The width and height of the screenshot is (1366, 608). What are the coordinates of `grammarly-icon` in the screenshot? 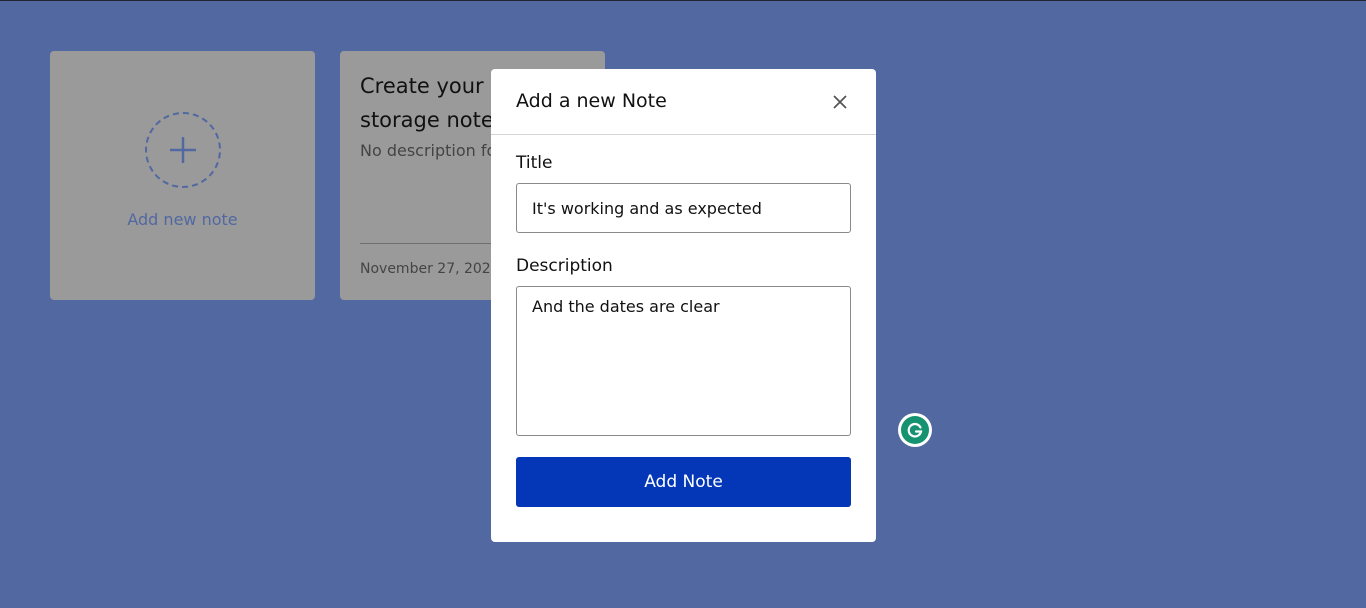 It's located at (915, 430).